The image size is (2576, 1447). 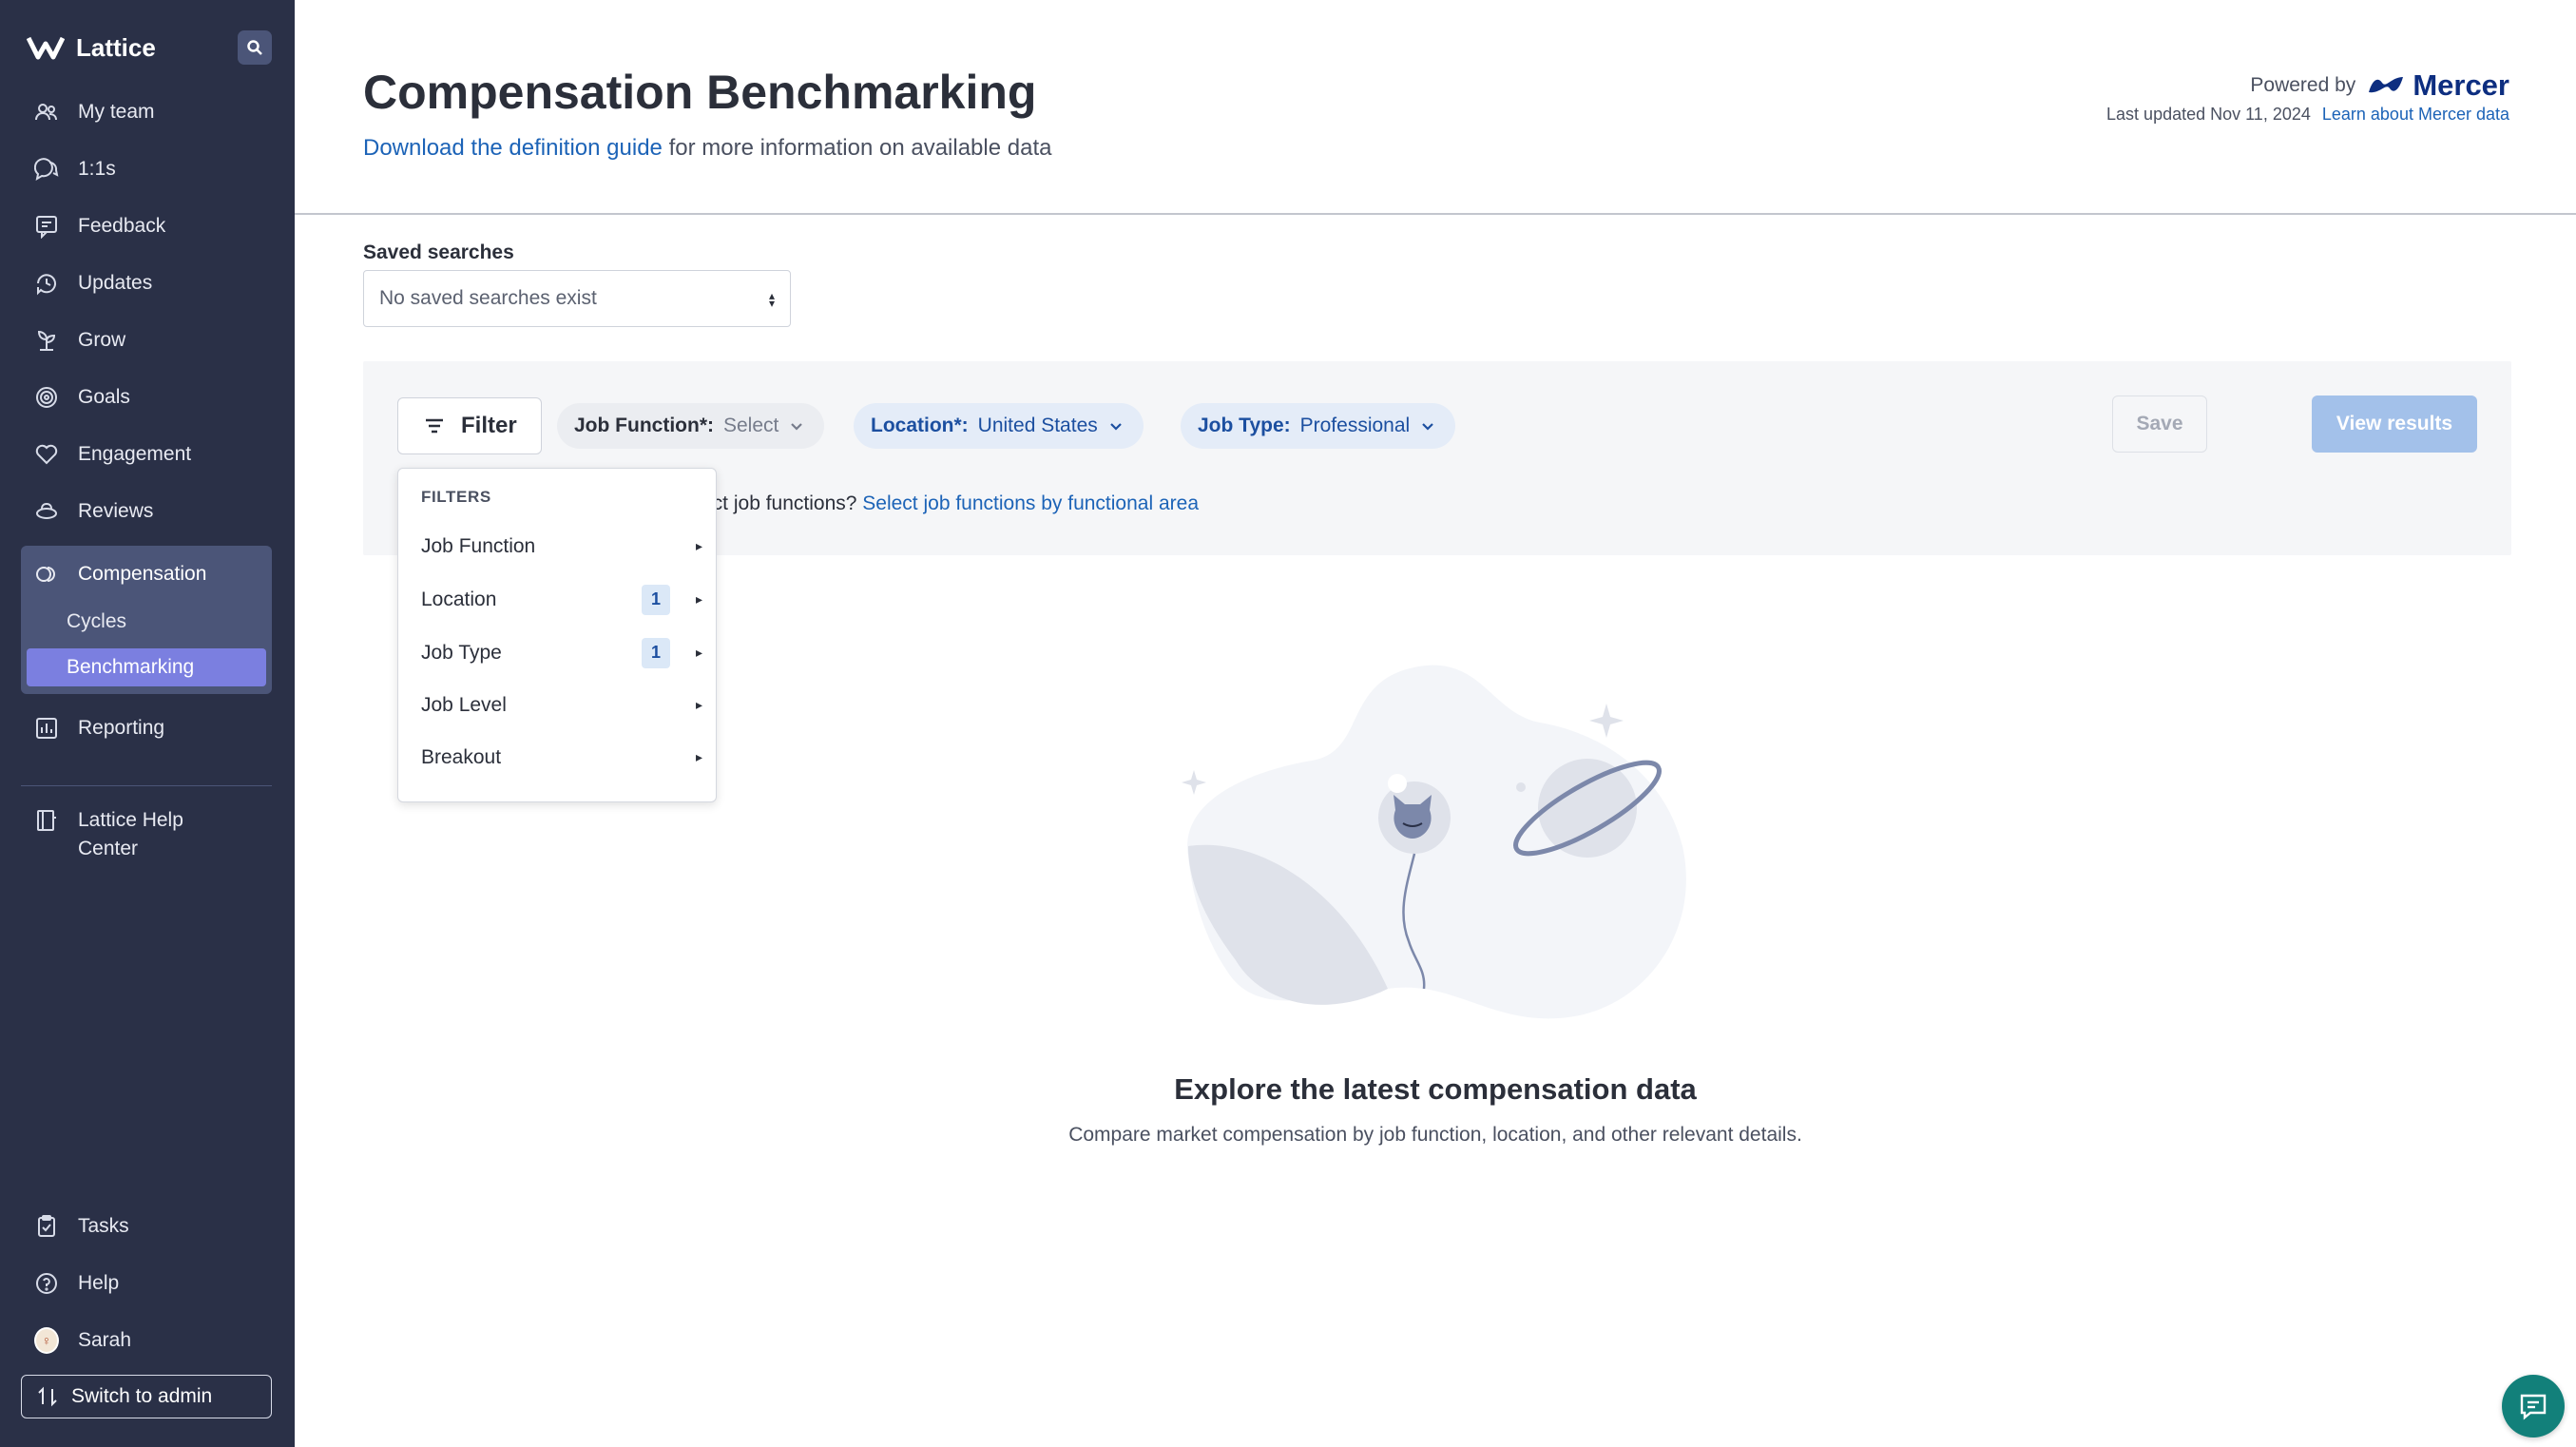 What do you see at coordinates (464, 704) in the screenshot?
I see `menu-item-label: Job Level` at bounding box center [464, 704].